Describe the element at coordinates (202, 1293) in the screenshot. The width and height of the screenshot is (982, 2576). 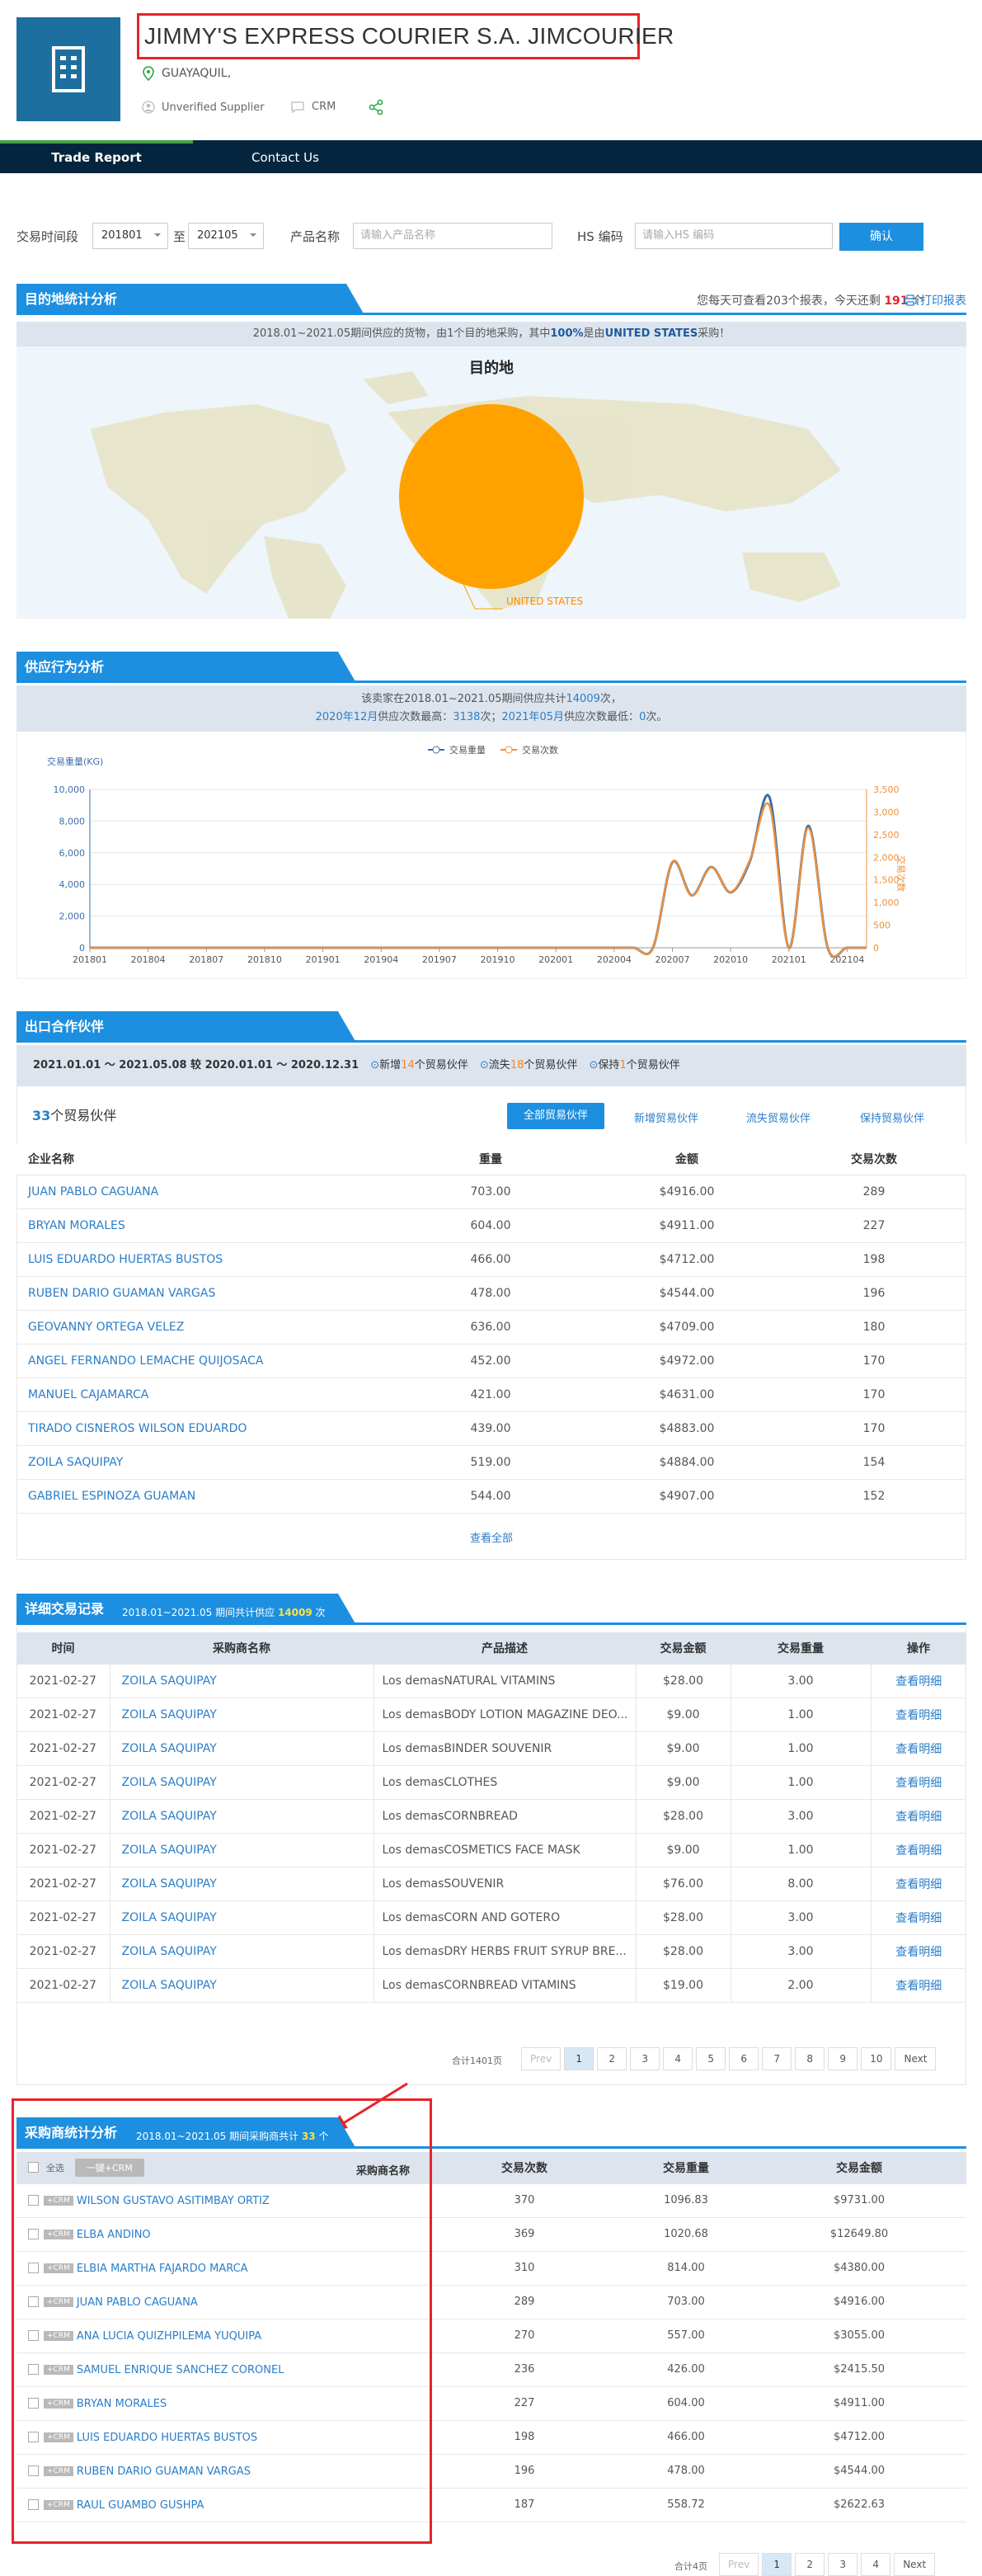
I see `partner-name: RUBEN DARIO GUAMAN VARGAS` at that location.